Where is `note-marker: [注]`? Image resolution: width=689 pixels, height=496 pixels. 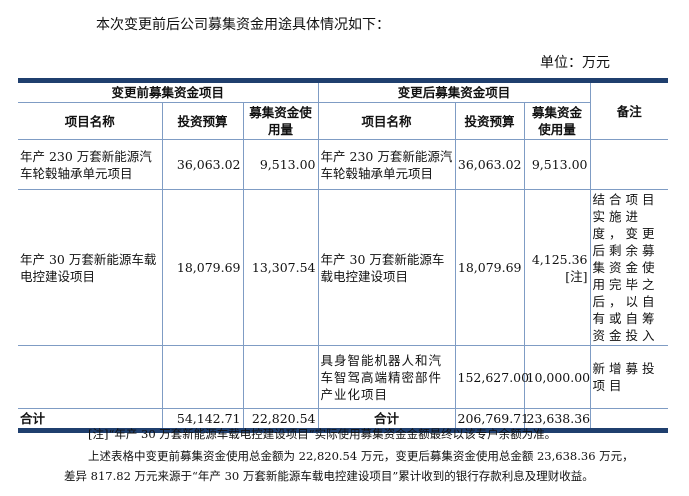 note-marker: [注] is located at coordinates (576, 276).